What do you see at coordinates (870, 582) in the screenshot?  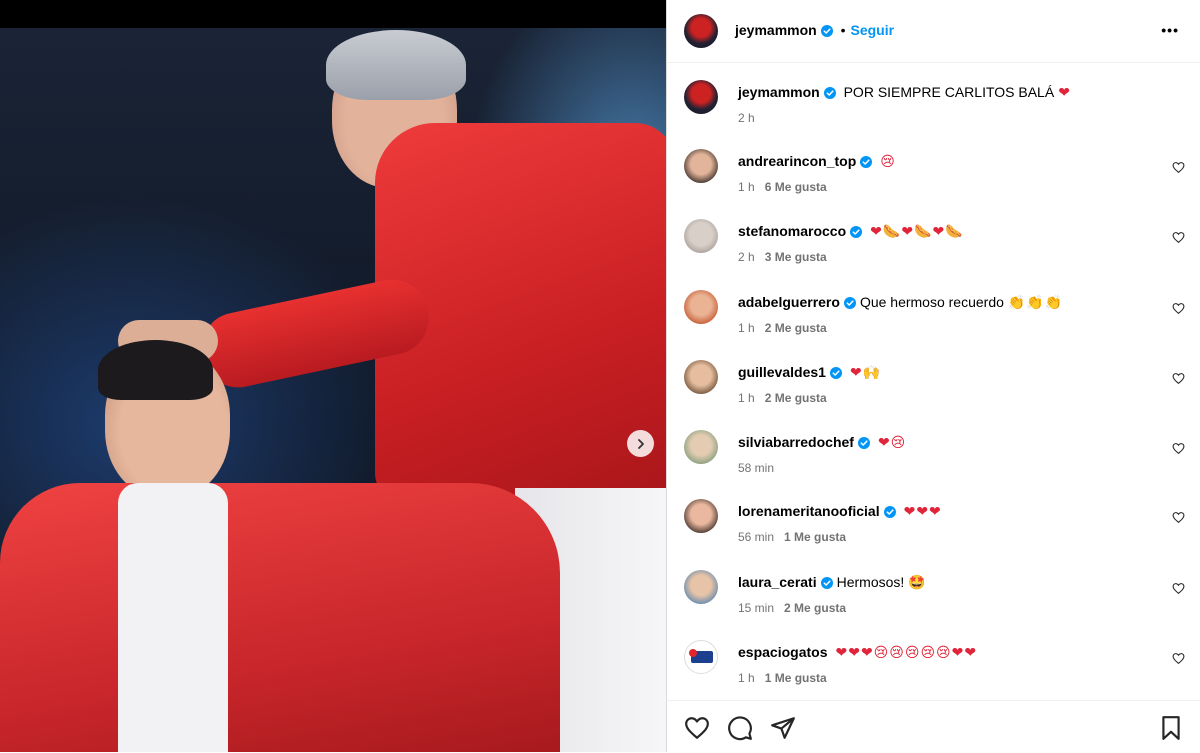 I see `comment-text: Hermosos!` at bounding box center [870, 582].